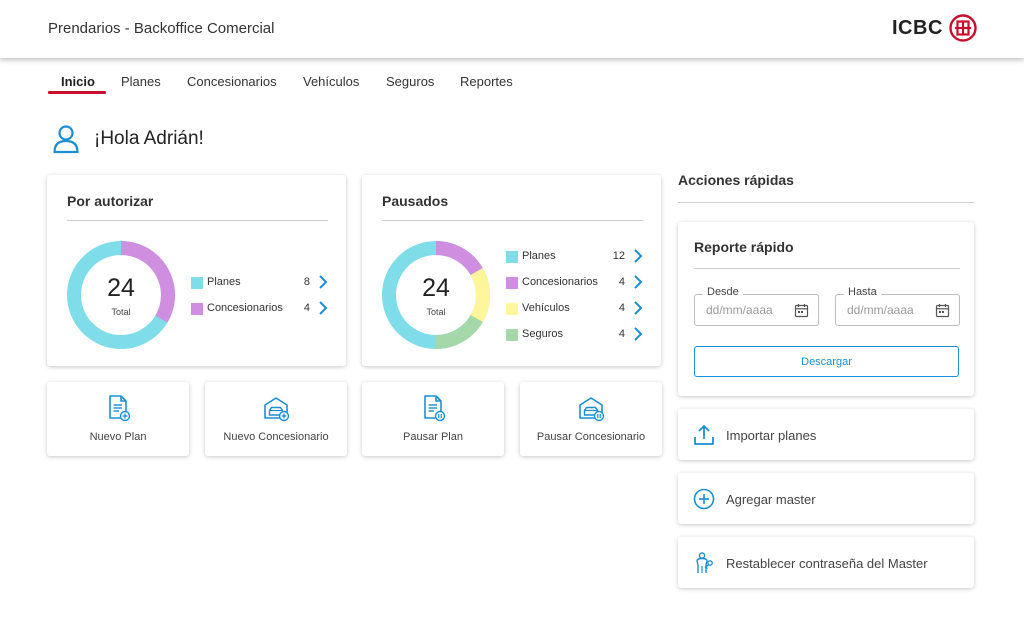 This screenshot has width=1024, height=640. Describe the element at coordinates (66, 139) in the screenshot. I see `user-icon` at that location.